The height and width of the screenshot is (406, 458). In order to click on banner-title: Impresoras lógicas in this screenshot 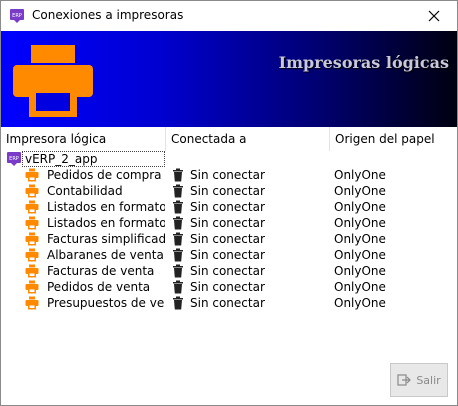, I will do `click(363, 62)`.